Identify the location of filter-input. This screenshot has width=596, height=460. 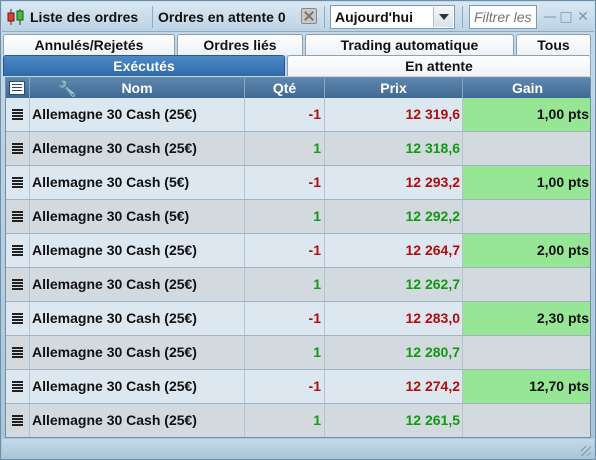
(503, 17).